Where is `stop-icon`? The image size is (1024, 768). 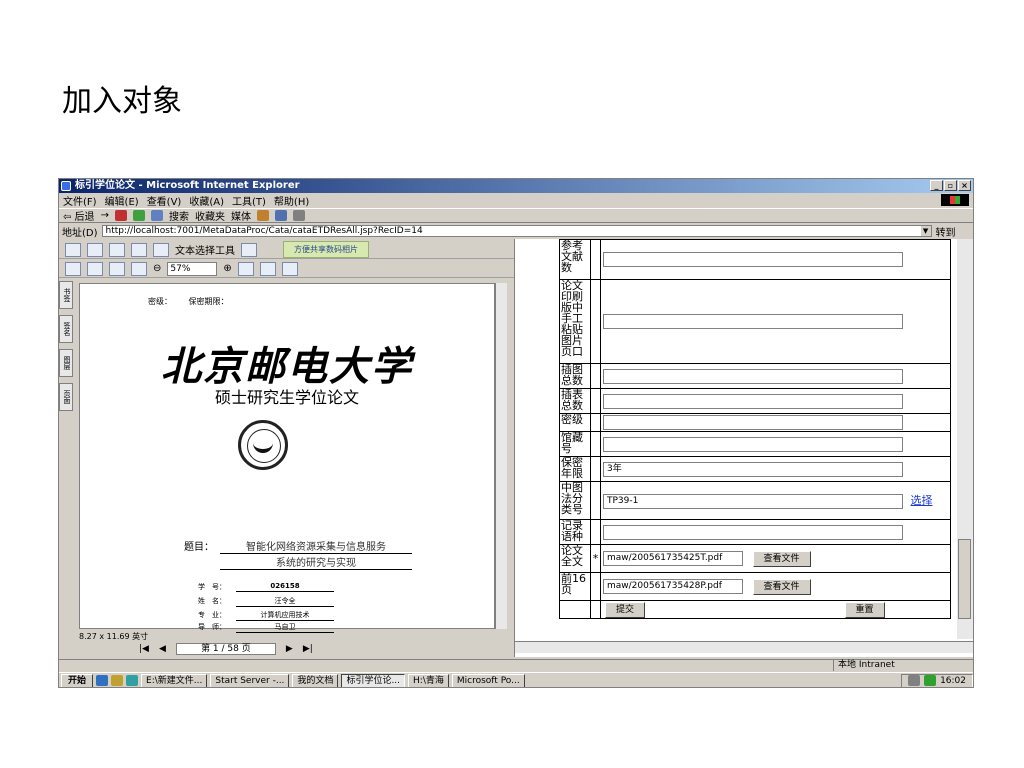 stop-icon is located at coordinates (120, 215).